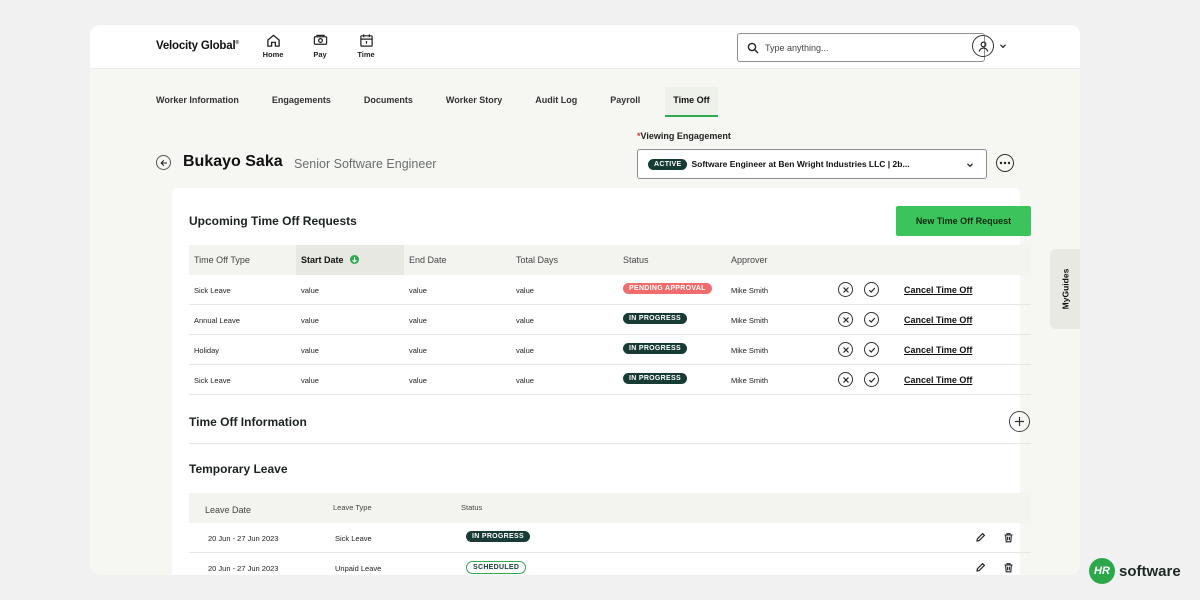  I want to click on table-header: Leave Date Leave Type Status, so click(610, 508).